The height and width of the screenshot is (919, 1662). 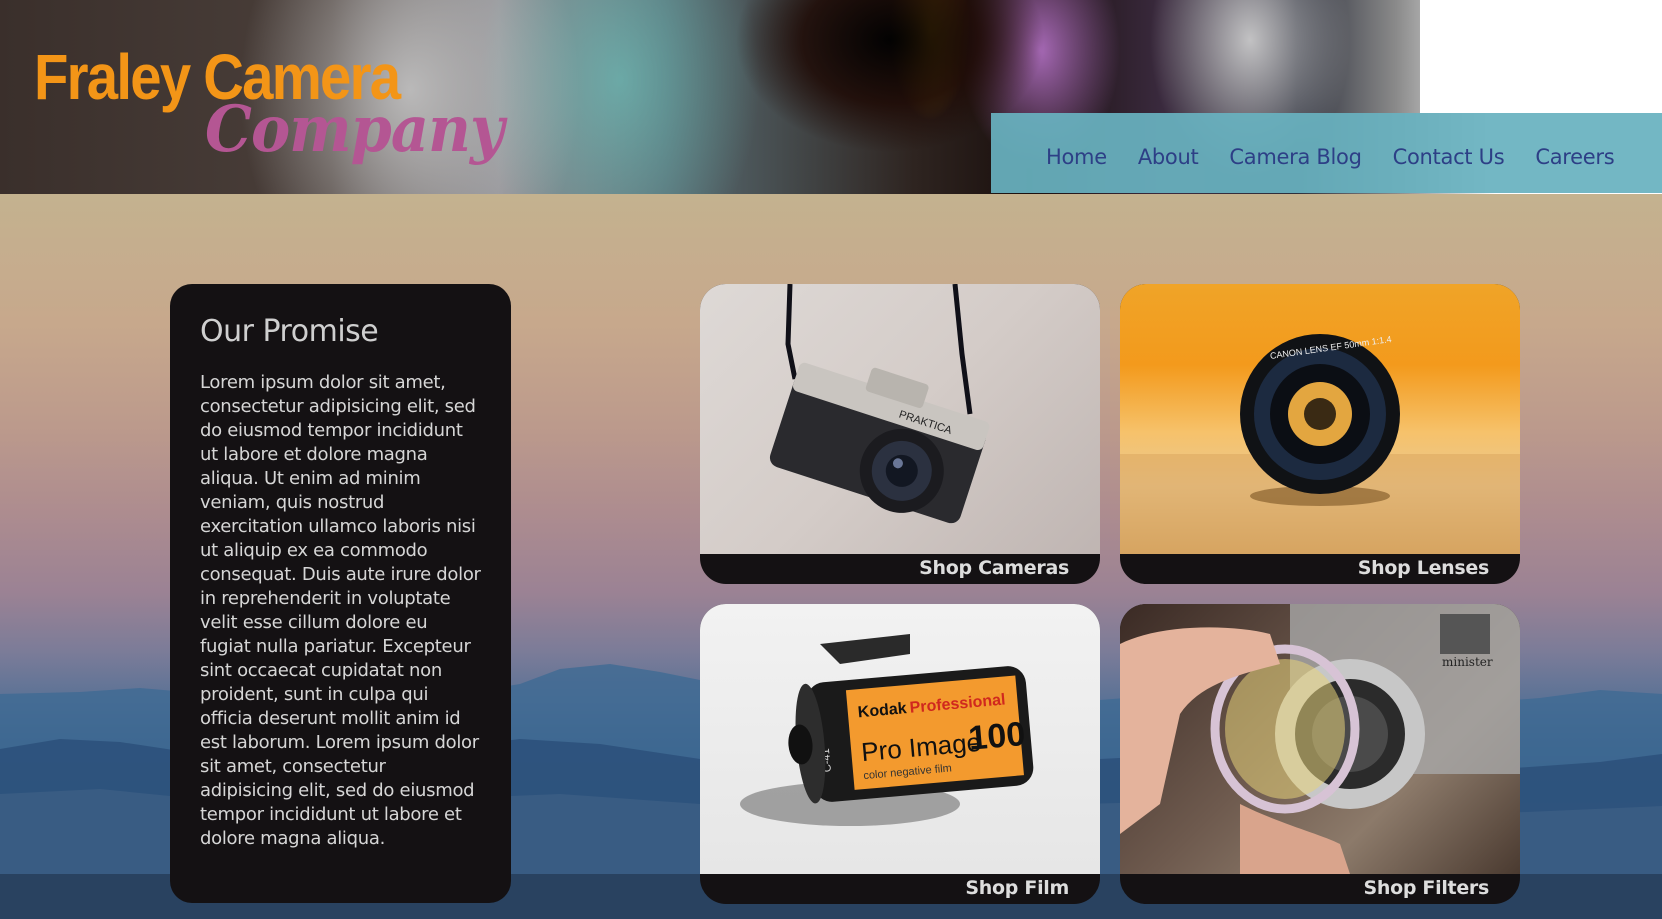 What do you see at coordinates (994, 568) in the screenshot?
I see `shop-cameras-label: Shop Cameras` at bounding box center [994, 568].